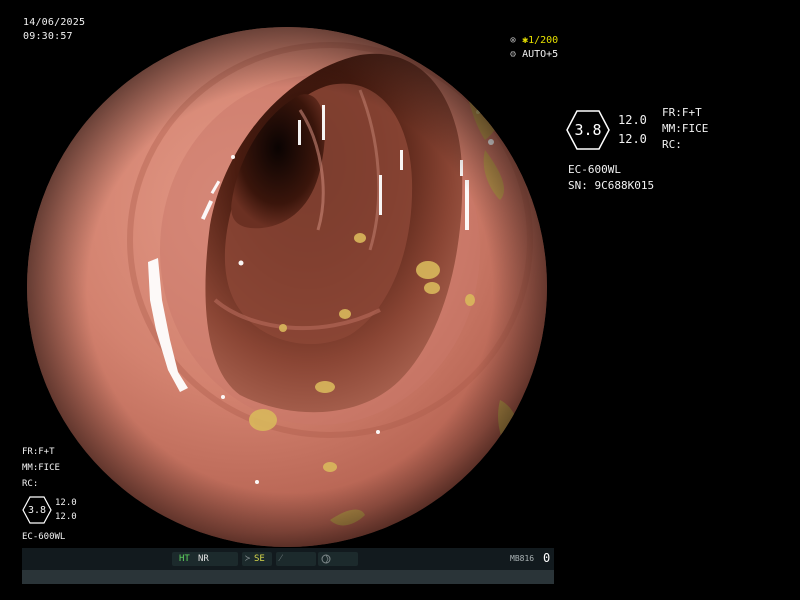 The height and width of the screenshot is (600, 800). What do you see at coordinates (672, 144) in the screenshot?
I see `setting-rc: RC:` at bounding box center [672, 144].